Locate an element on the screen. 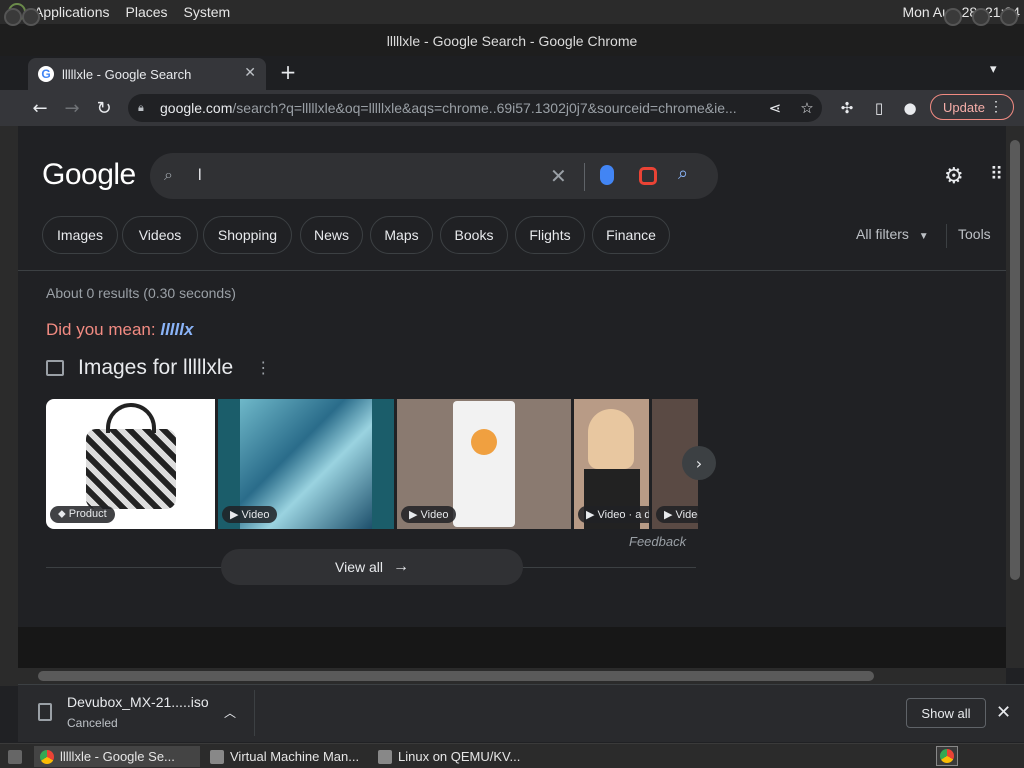 This screenshot has width=1024, height=768. tray-chrome-icon is located at coordinates (947, 756).